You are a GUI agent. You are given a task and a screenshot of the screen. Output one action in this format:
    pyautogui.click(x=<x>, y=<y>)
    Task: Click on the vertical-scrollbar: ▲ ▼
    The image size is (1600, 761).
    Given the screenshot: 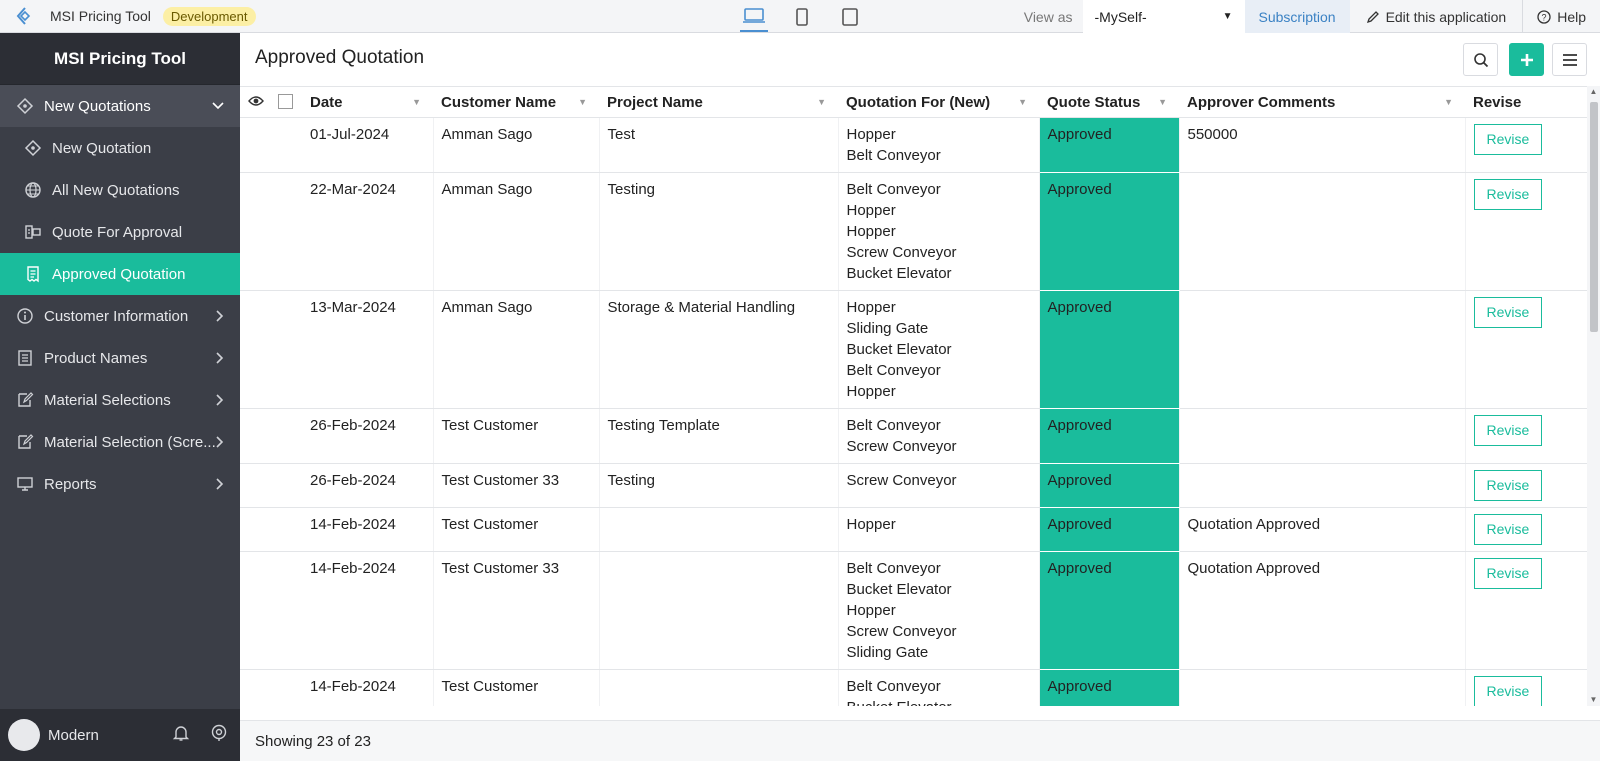 What is the action you would take?
    pyautogui.click(x=1593, y=396)
    